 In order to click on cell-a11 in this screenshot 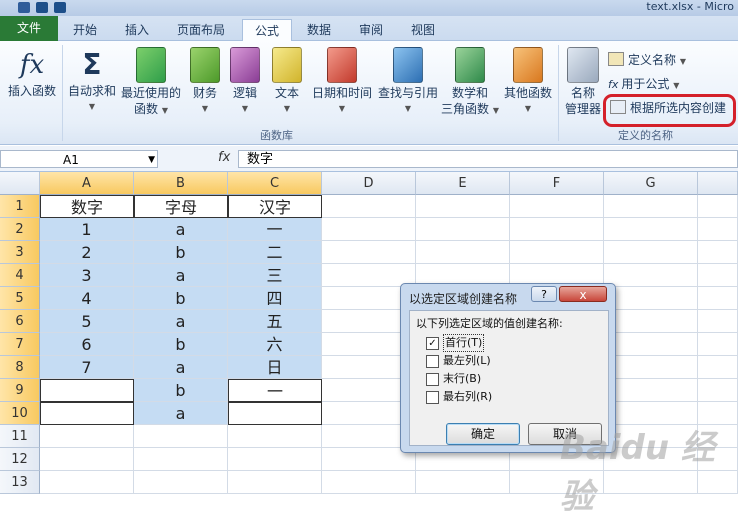, I will do `click(87, 436)`.